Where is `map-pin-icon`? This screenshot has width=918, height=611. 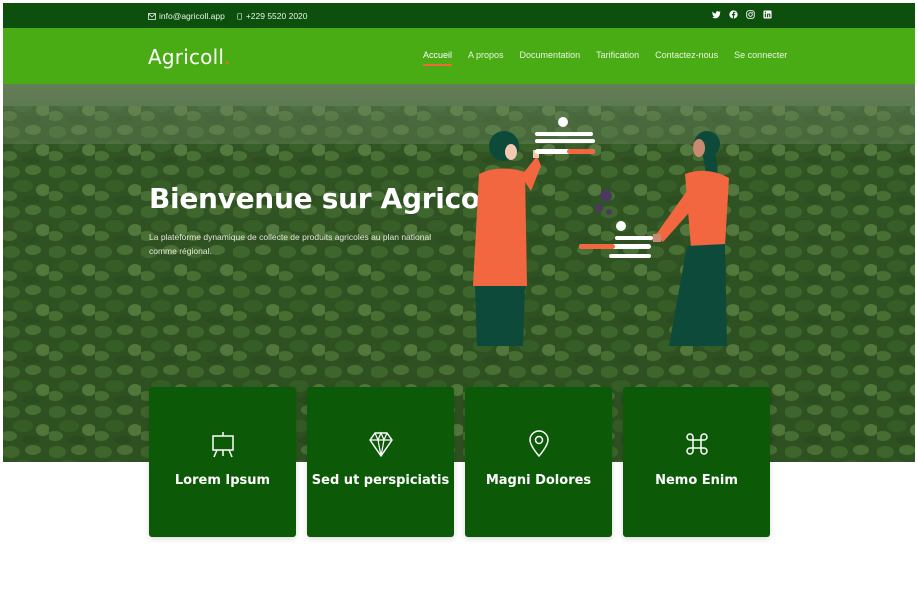 map-pin-icon is located at coordinates (539, 444).